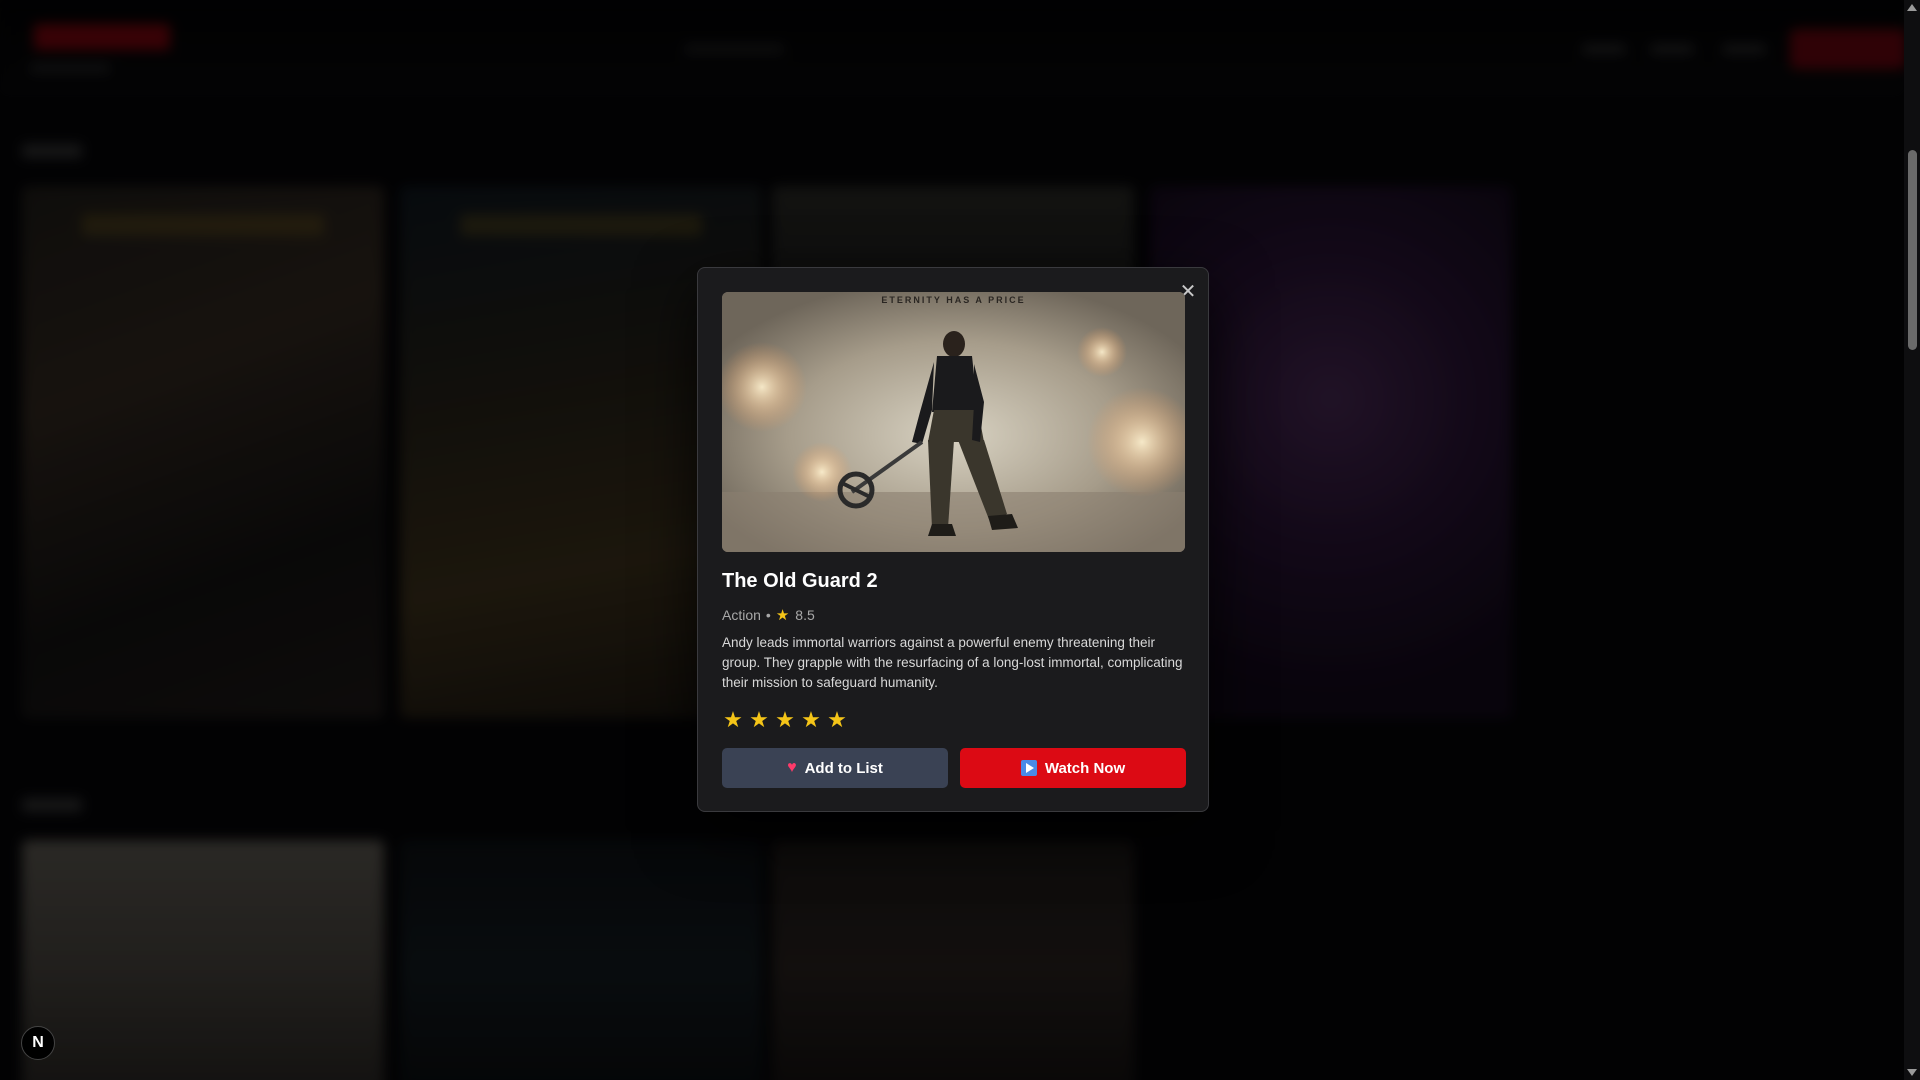 The width and height of the screenshot is (1920, 1080). I want to click on modal-actions: ♥ Add to List Watch Now, so click(954, 768).